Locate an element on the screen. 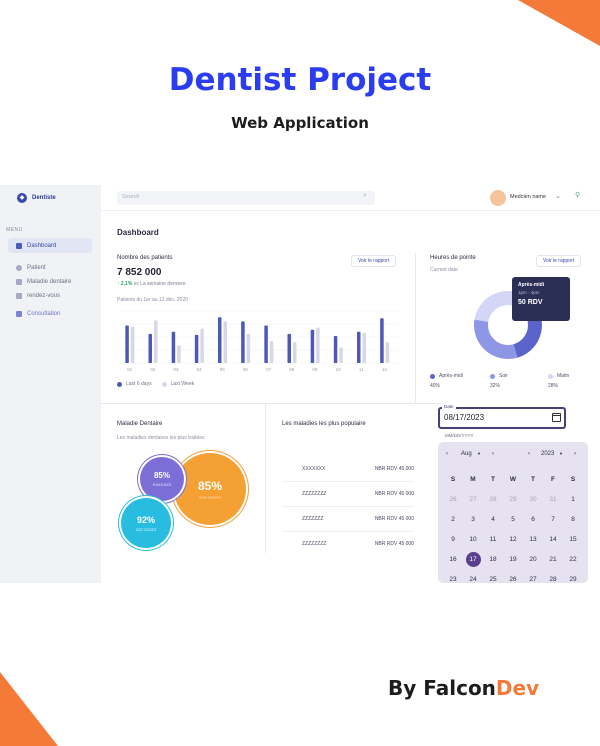 The width and height of the screenshot is (600, 746). search-input: Search is located at coordinates (246, 198).